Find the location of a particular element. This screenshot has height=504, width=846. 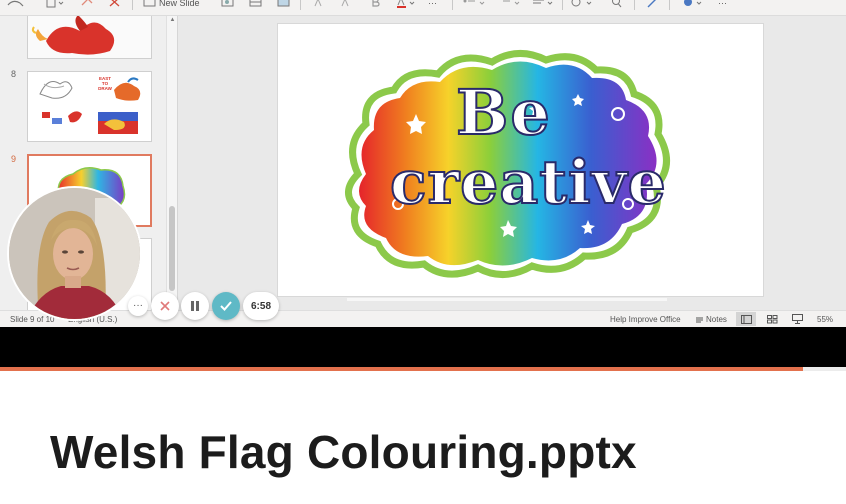

find-button is located at coordinates (617, 5).